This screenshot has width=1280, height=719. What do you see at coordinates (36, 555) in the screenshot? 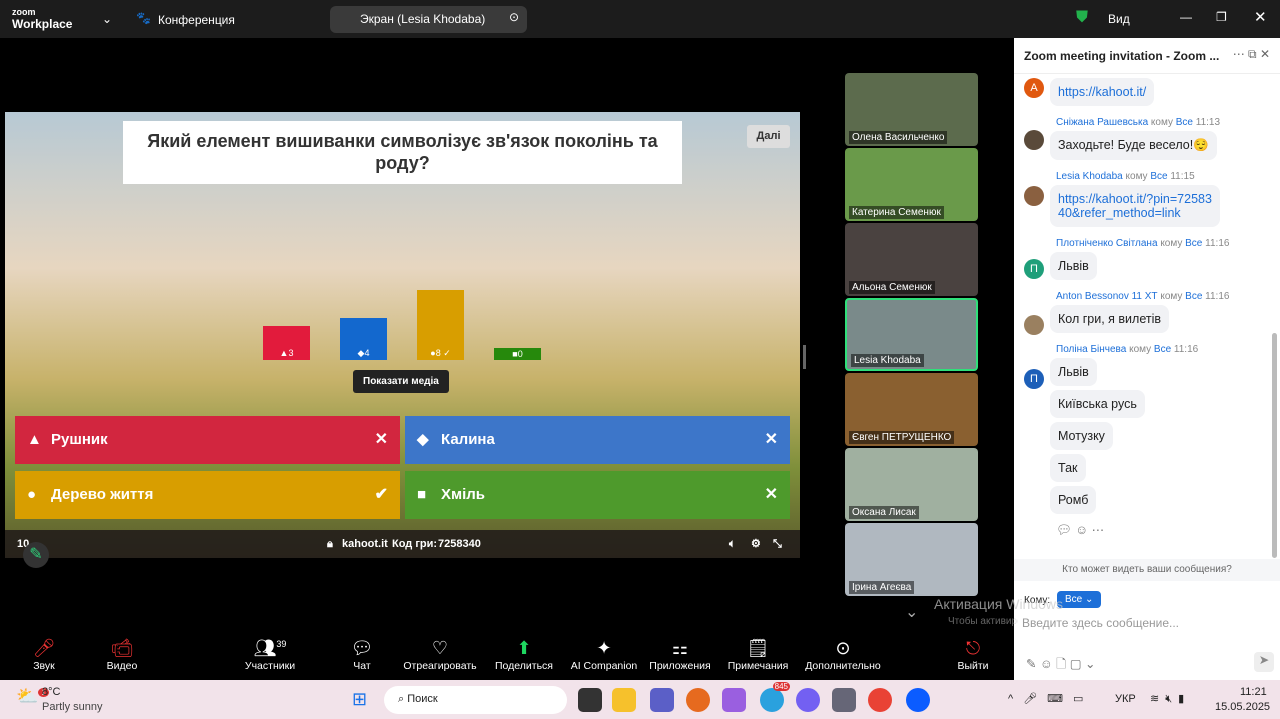
I see `annotate-pen-icon: ✎` at bounding box center [36, 555].